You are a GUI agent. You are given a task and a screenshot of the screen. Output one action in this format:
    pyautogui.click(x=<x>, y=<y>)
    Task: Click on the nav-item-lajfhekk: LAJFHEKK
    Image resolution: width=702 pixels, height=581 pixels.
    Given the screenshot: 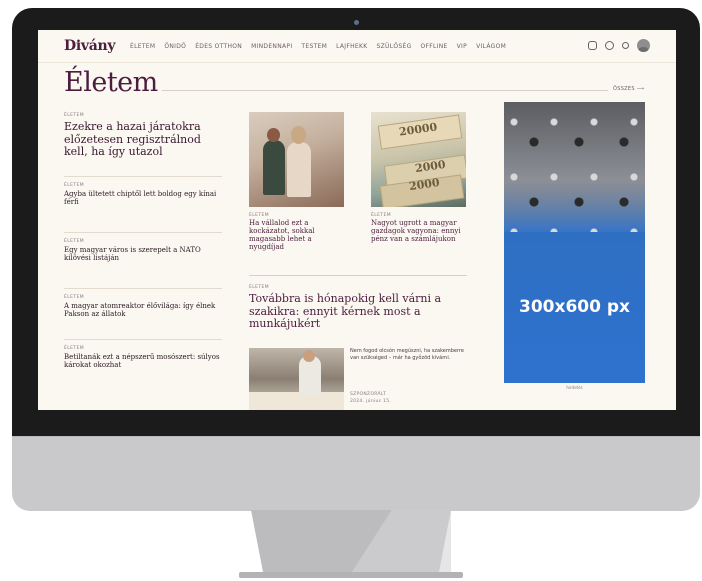 What is the action you would take?
    pyautogui.click(x=351, y=46)
    